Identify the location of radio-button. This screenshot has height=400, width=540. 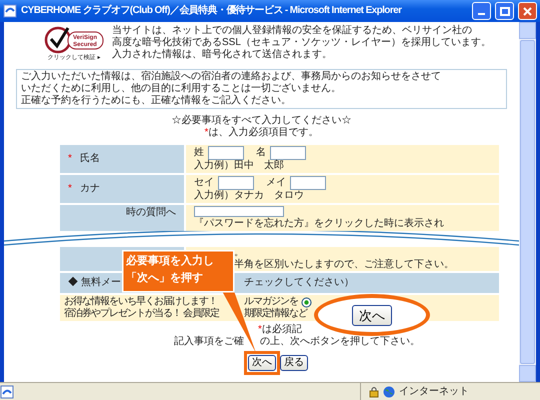
(306, 302).